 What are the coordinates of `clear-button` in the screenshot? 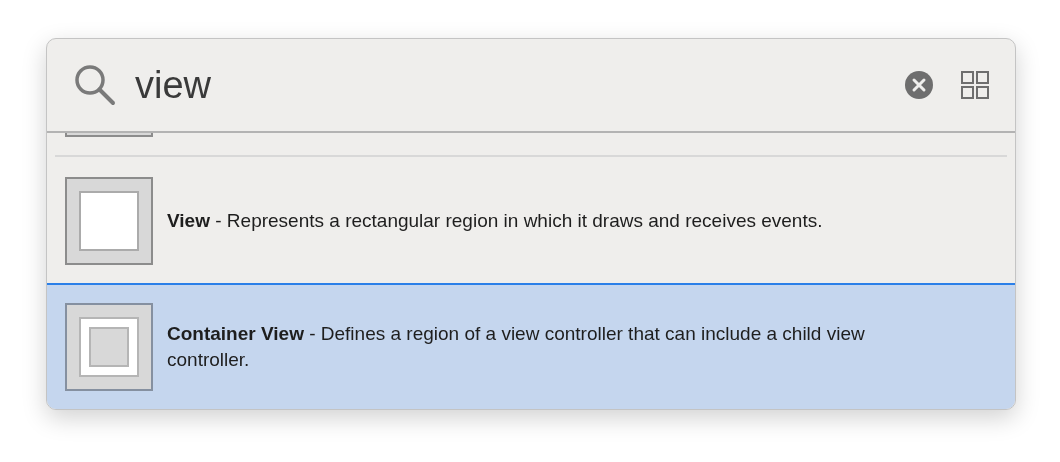 It's located at (919, 85).